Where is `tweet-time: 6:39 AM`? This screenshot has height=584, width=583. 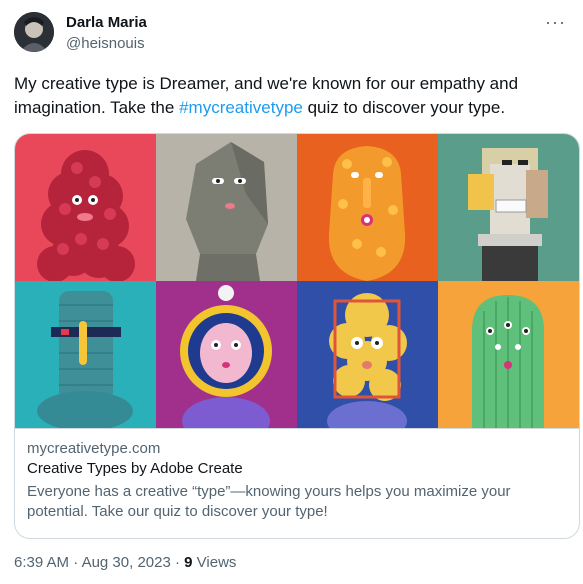 tweet-time: 6:39 AM is located at coordinates (41, 562).